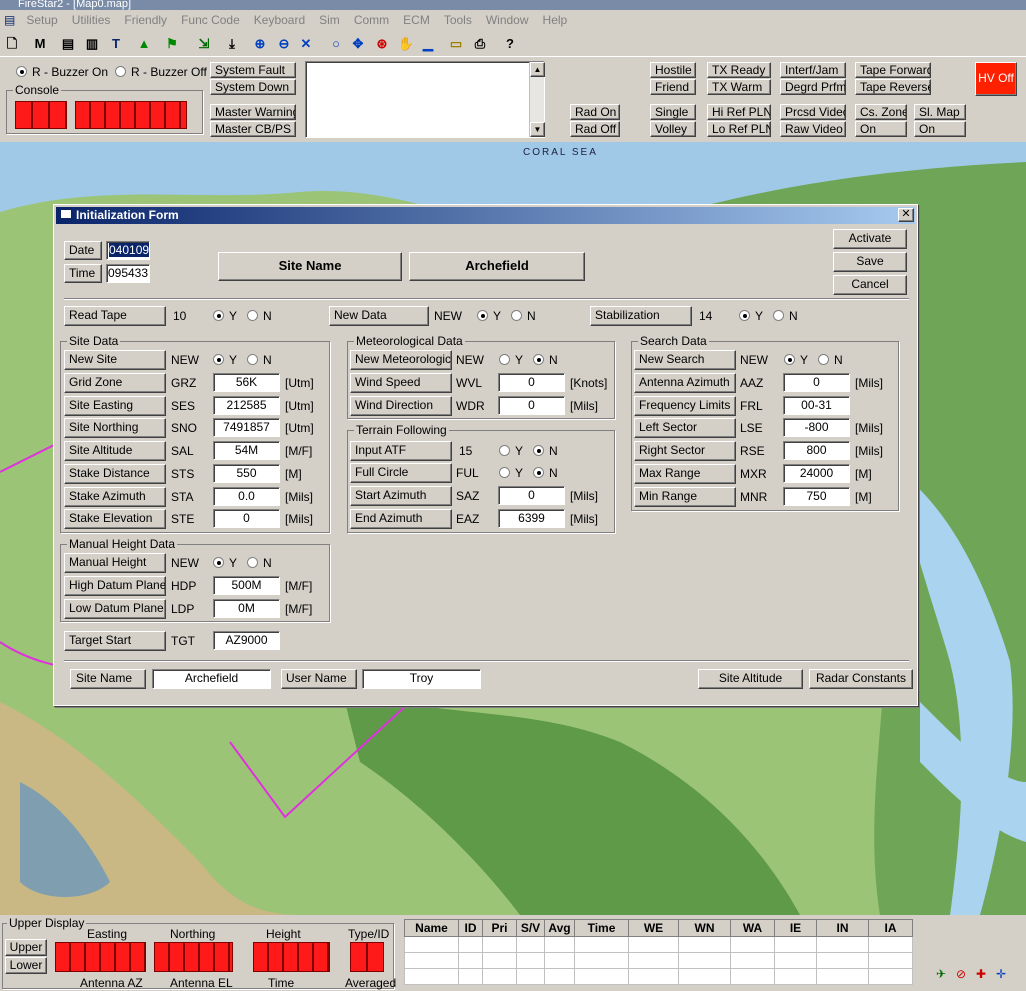 This screenshot has height=991, width=1026. Describe the element at coordinates (204, 44) in the screenshot. I see `export-icon: ⇲` at that location.